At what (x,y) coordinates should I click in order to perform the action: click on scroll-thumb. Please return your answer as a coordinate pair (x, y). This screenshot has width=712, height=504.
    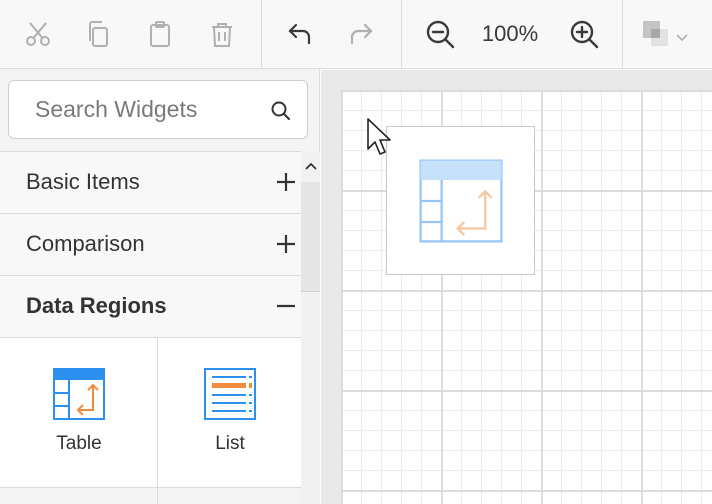
    Looking at the image, I should click on (310, 237).